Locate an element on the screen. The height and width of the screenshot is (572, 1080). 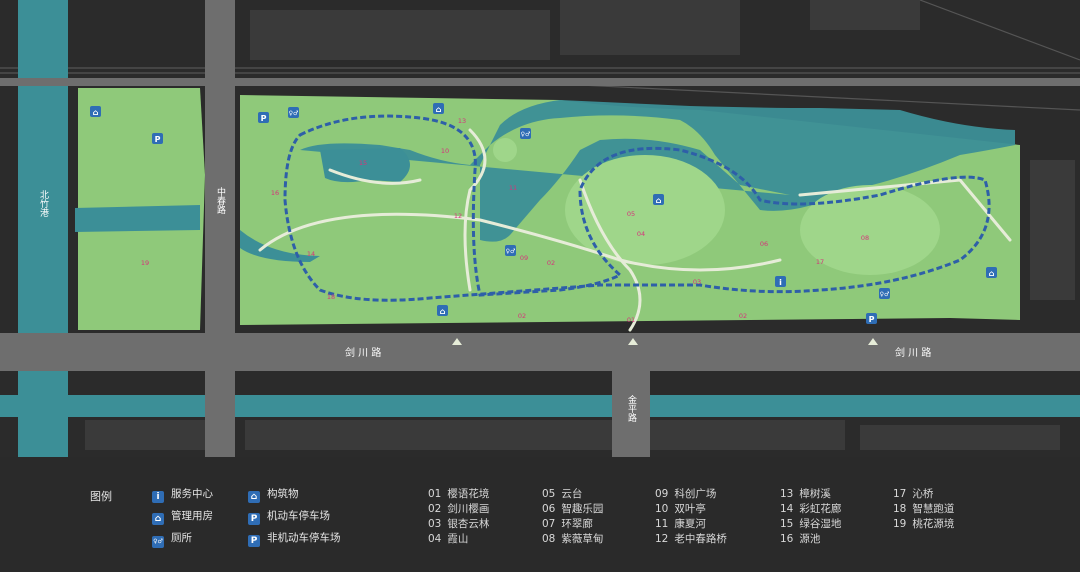
map-label-11: 11 is located at coordinates (513, 188).